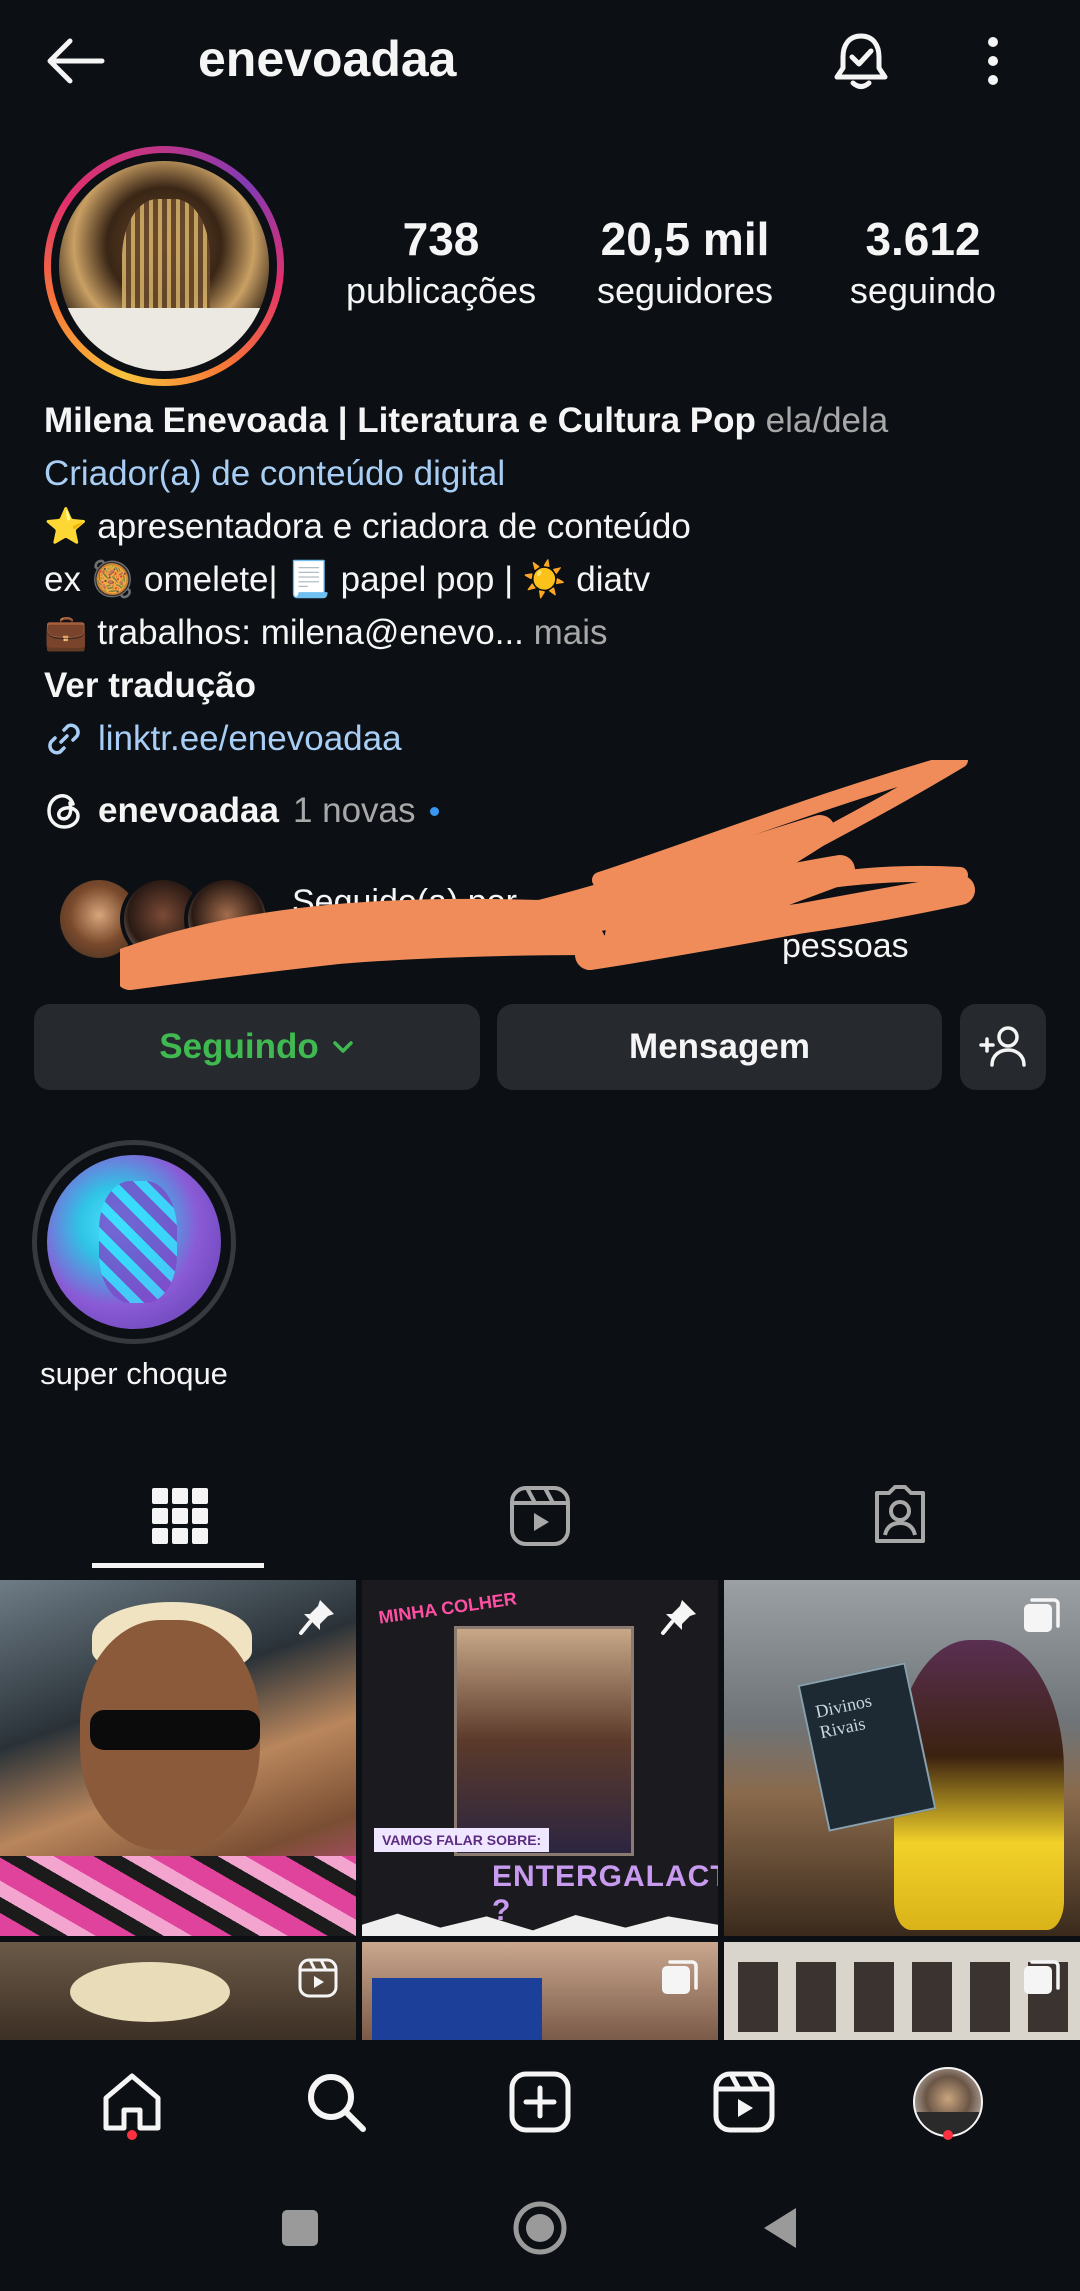 This screenshot has height=2291, width=1080. What do you see at coordinates (685, 290) in the screenshot?
I see `stat-label: seguidores` at bounding box center [685, 290].